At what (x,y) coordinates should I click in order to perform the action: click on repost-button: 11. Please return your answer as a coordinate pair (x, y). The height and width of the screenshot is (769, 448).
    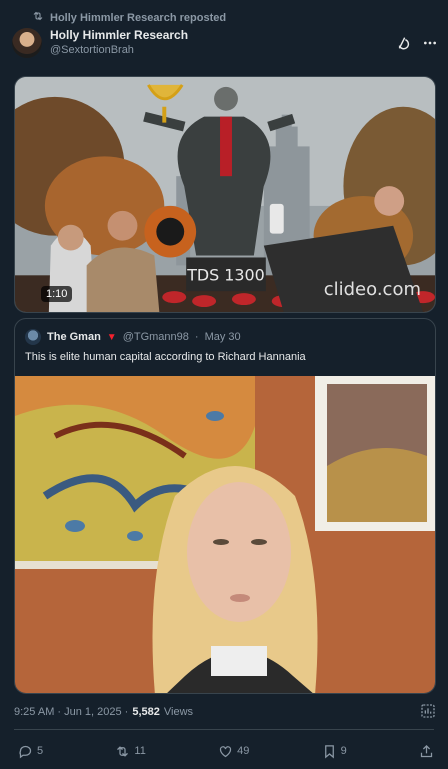
    Looking at the image, I should click on (130, 751).